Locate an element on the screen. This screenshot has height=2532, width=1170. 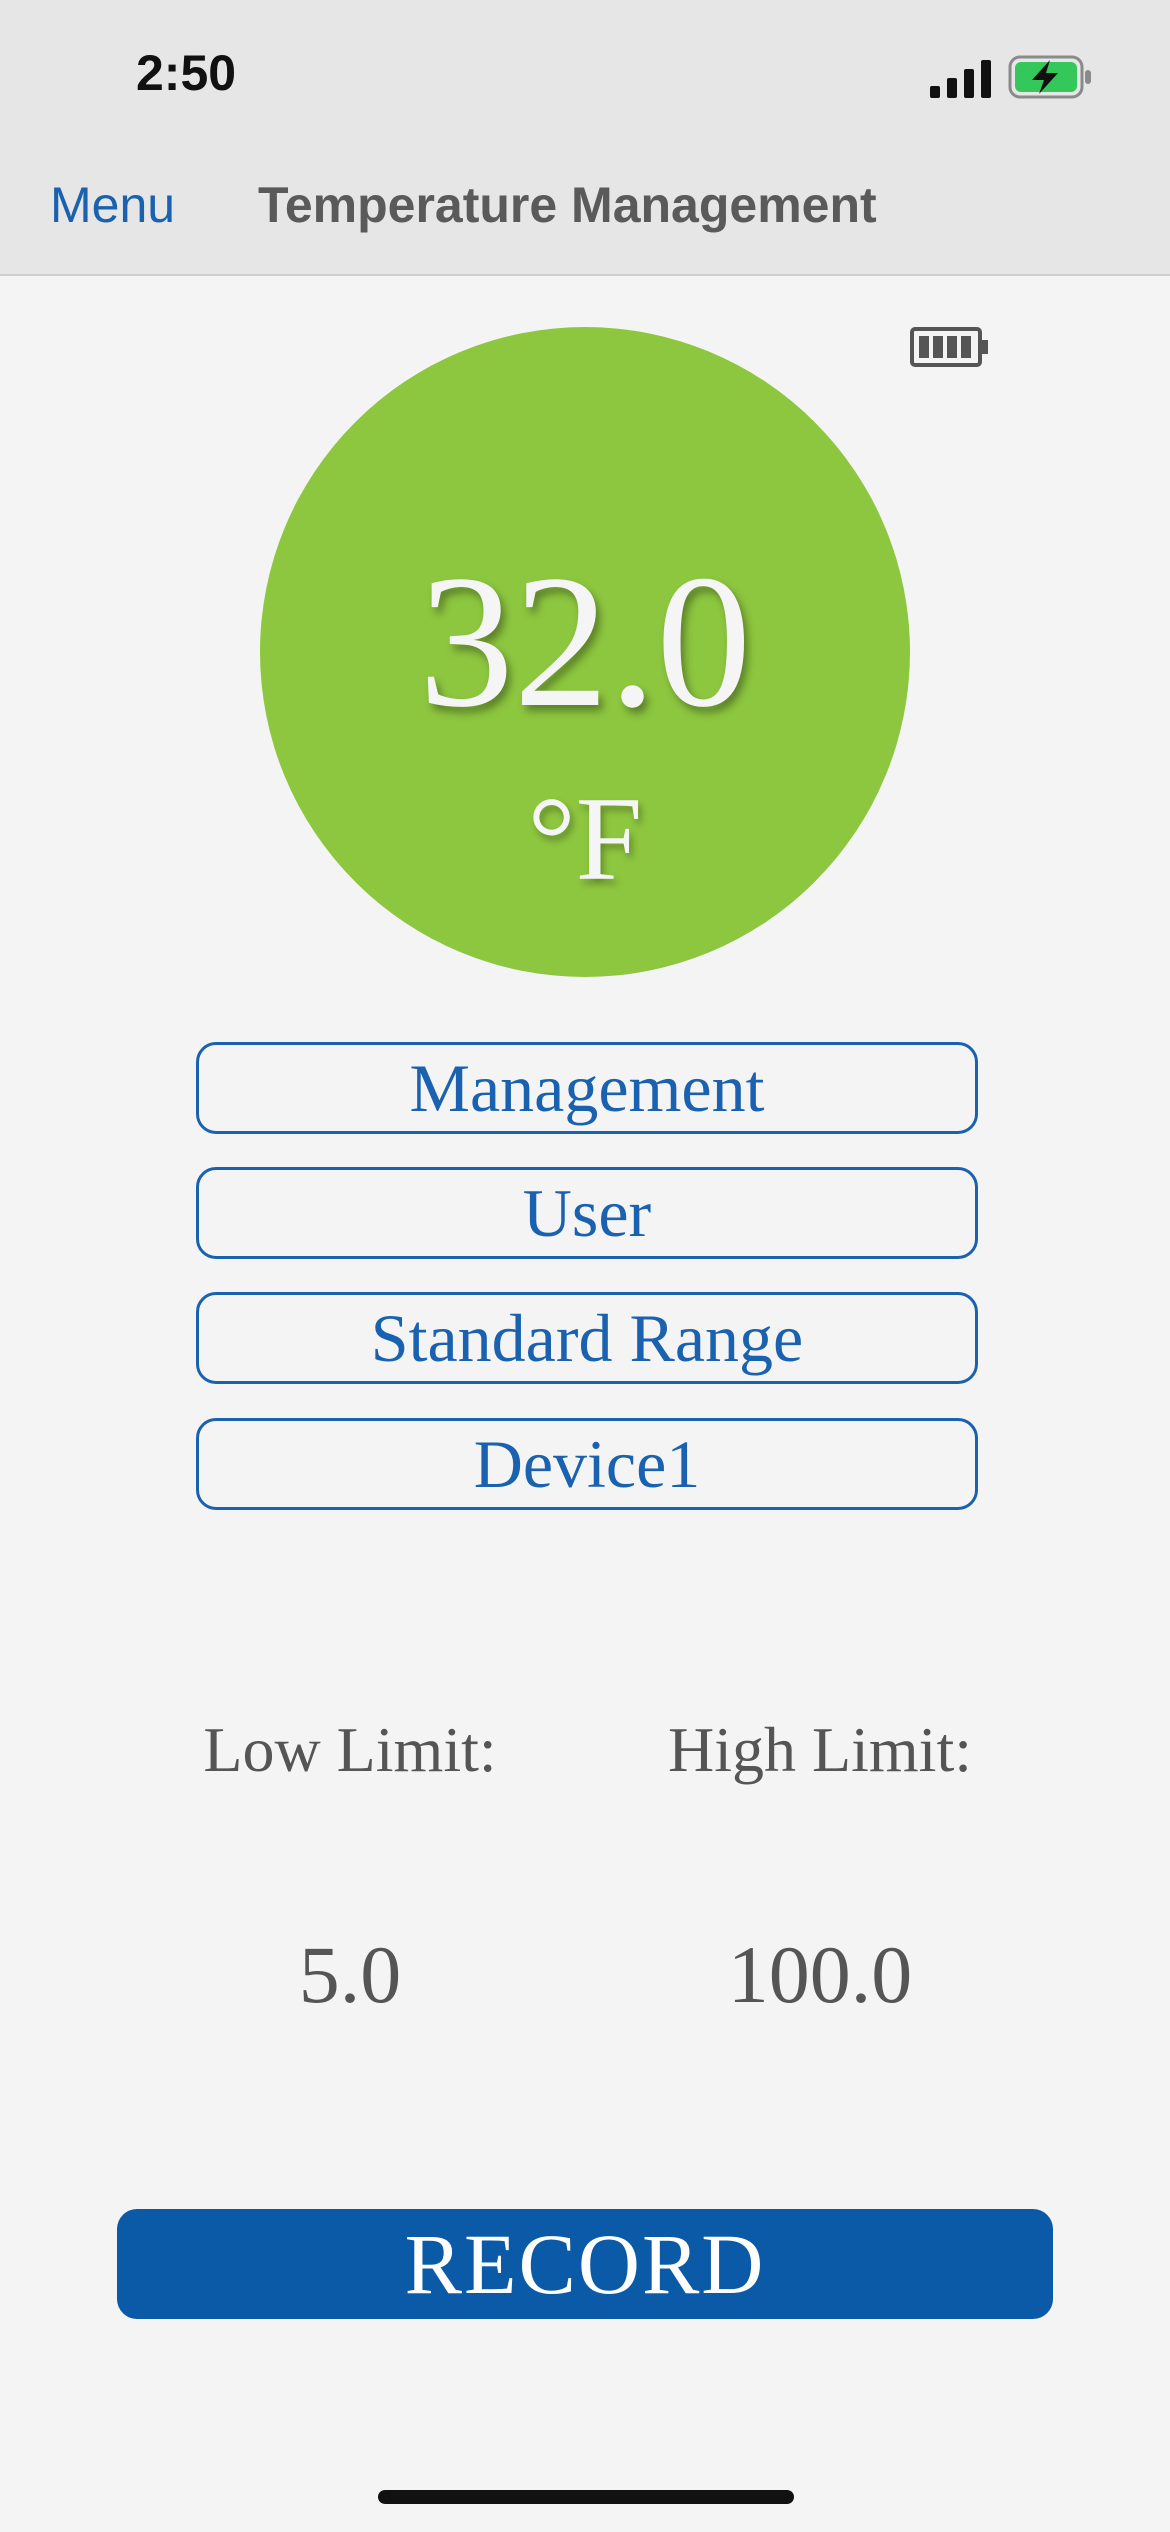
temperature-unit: °F is located at coordinates (585, 838).